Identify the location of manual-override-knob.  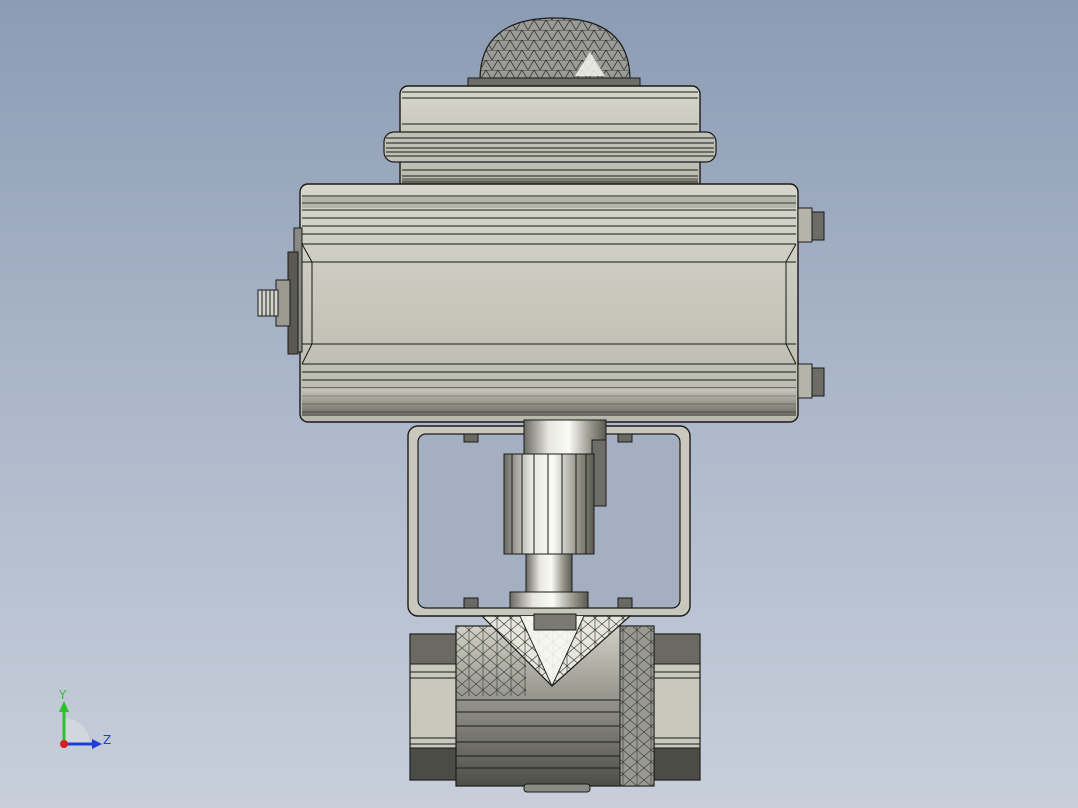
(280, 291).